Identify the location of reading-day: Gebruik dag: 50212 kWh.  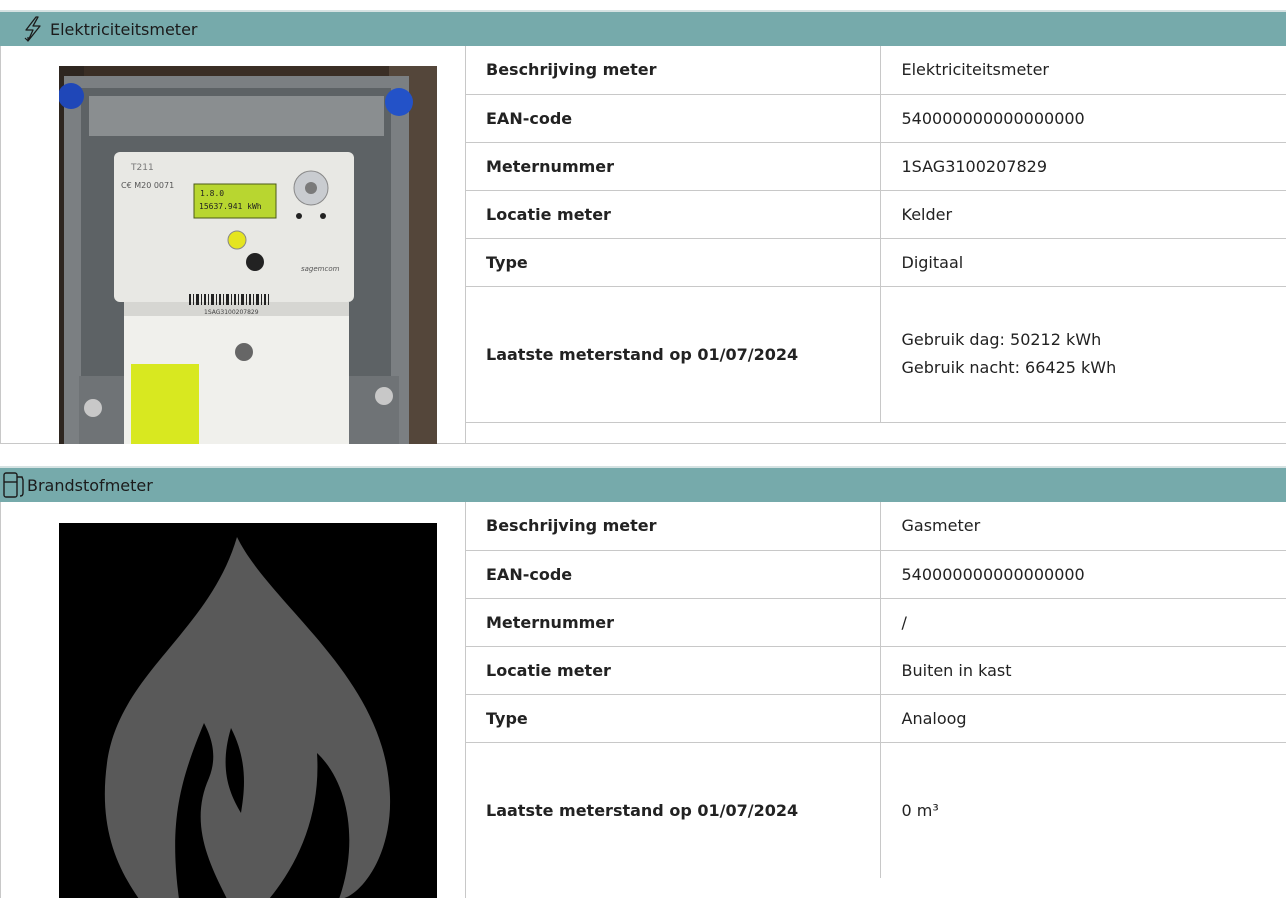
(1001, 339).